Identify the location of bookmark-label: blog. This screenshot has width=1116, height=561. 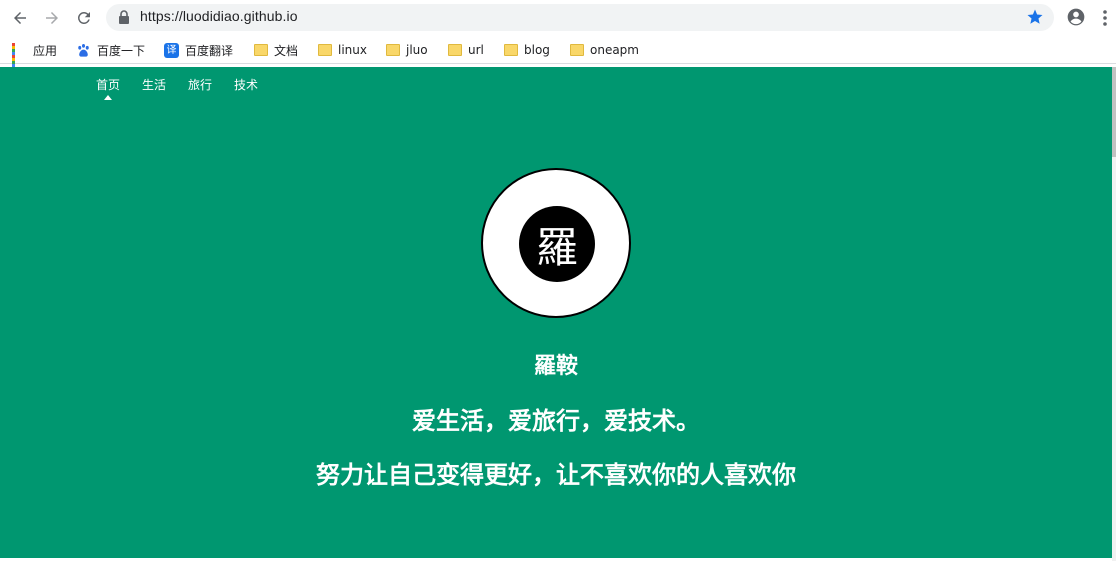
(537, 50).